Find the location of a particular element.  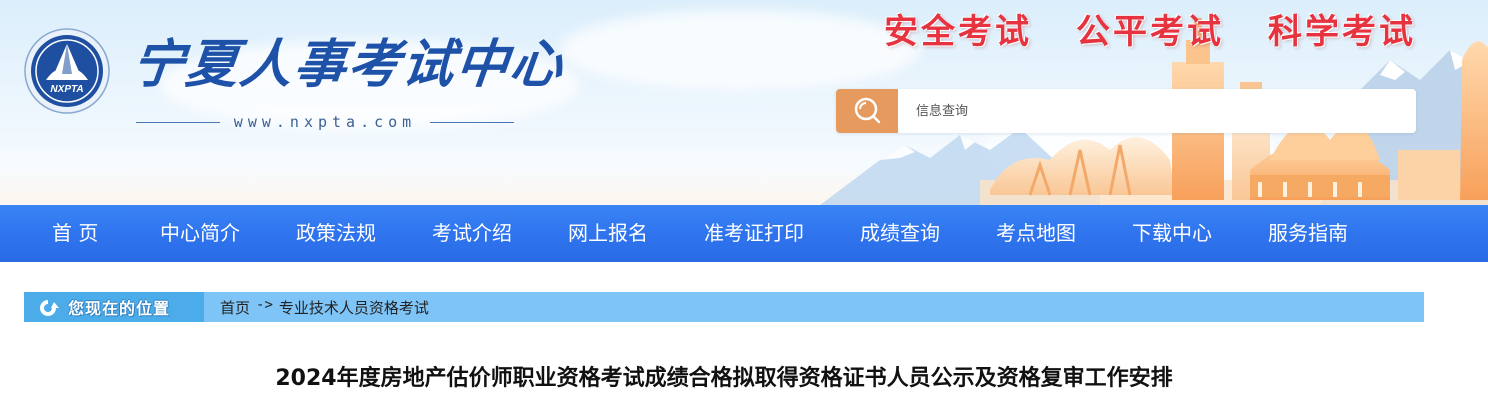

search-button is located at coordinates (867, 111).